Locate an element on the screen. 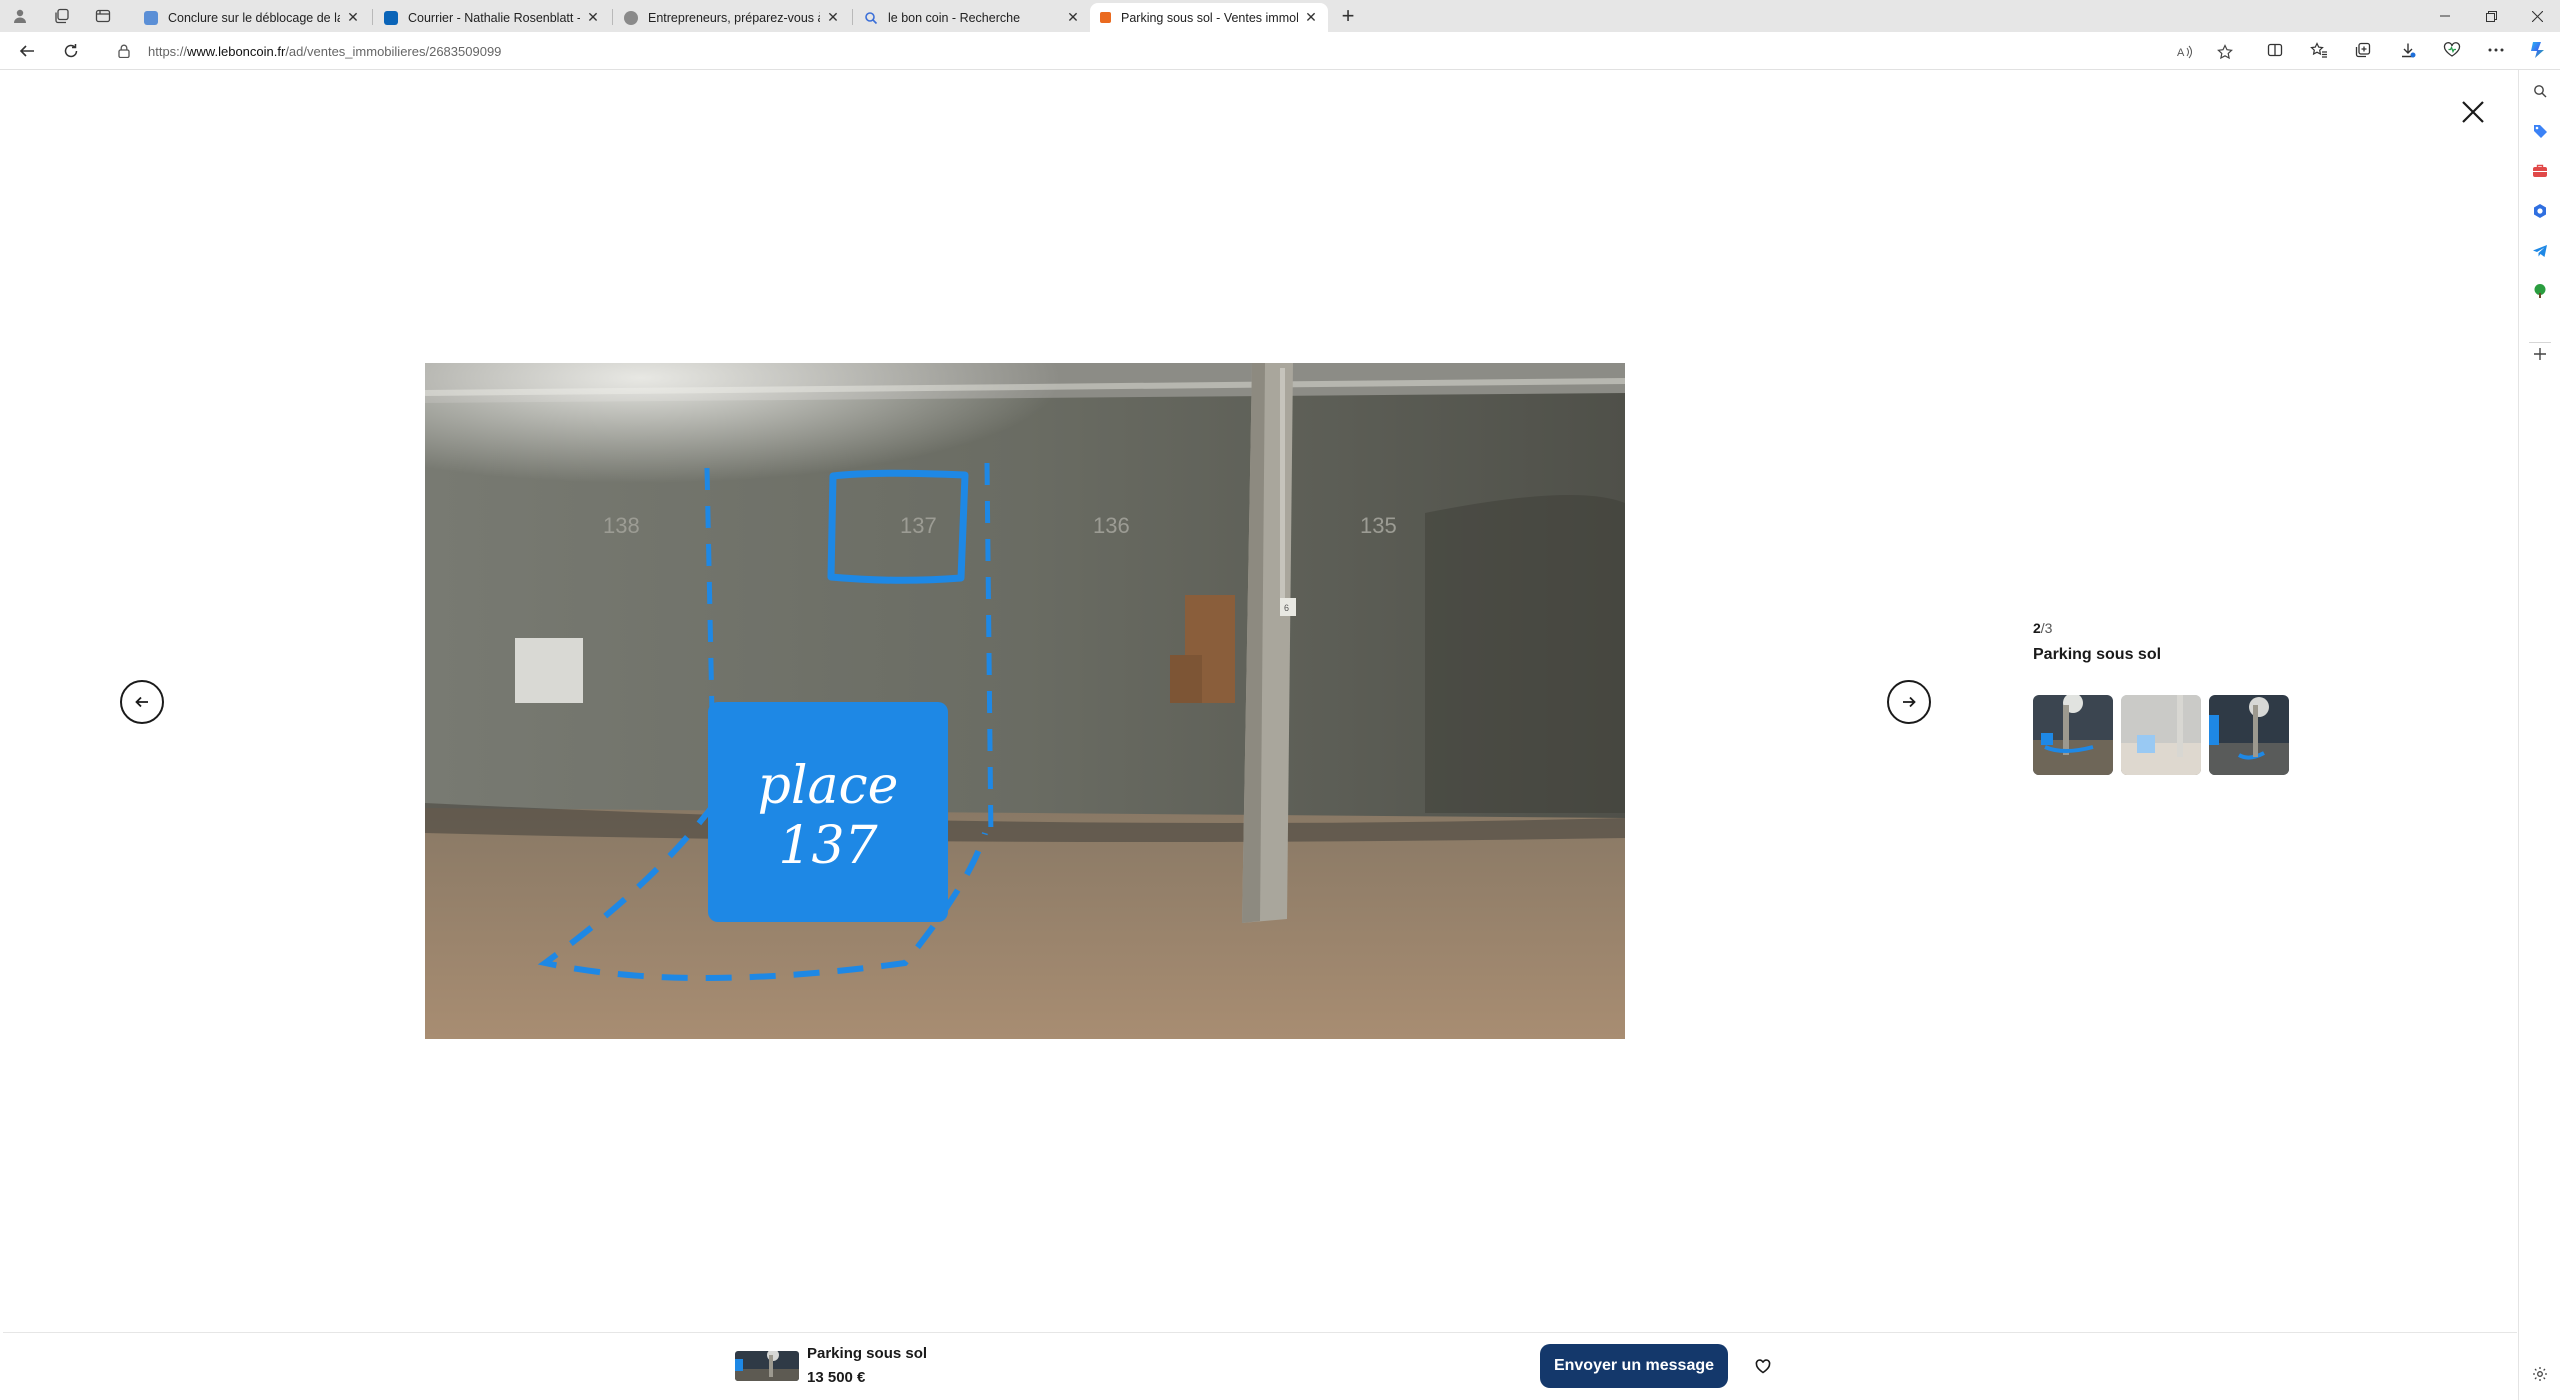 This screenshot has width=2560, height=1400. send-message-button: Envoyer un message is located at coordinates (1634, 1366).